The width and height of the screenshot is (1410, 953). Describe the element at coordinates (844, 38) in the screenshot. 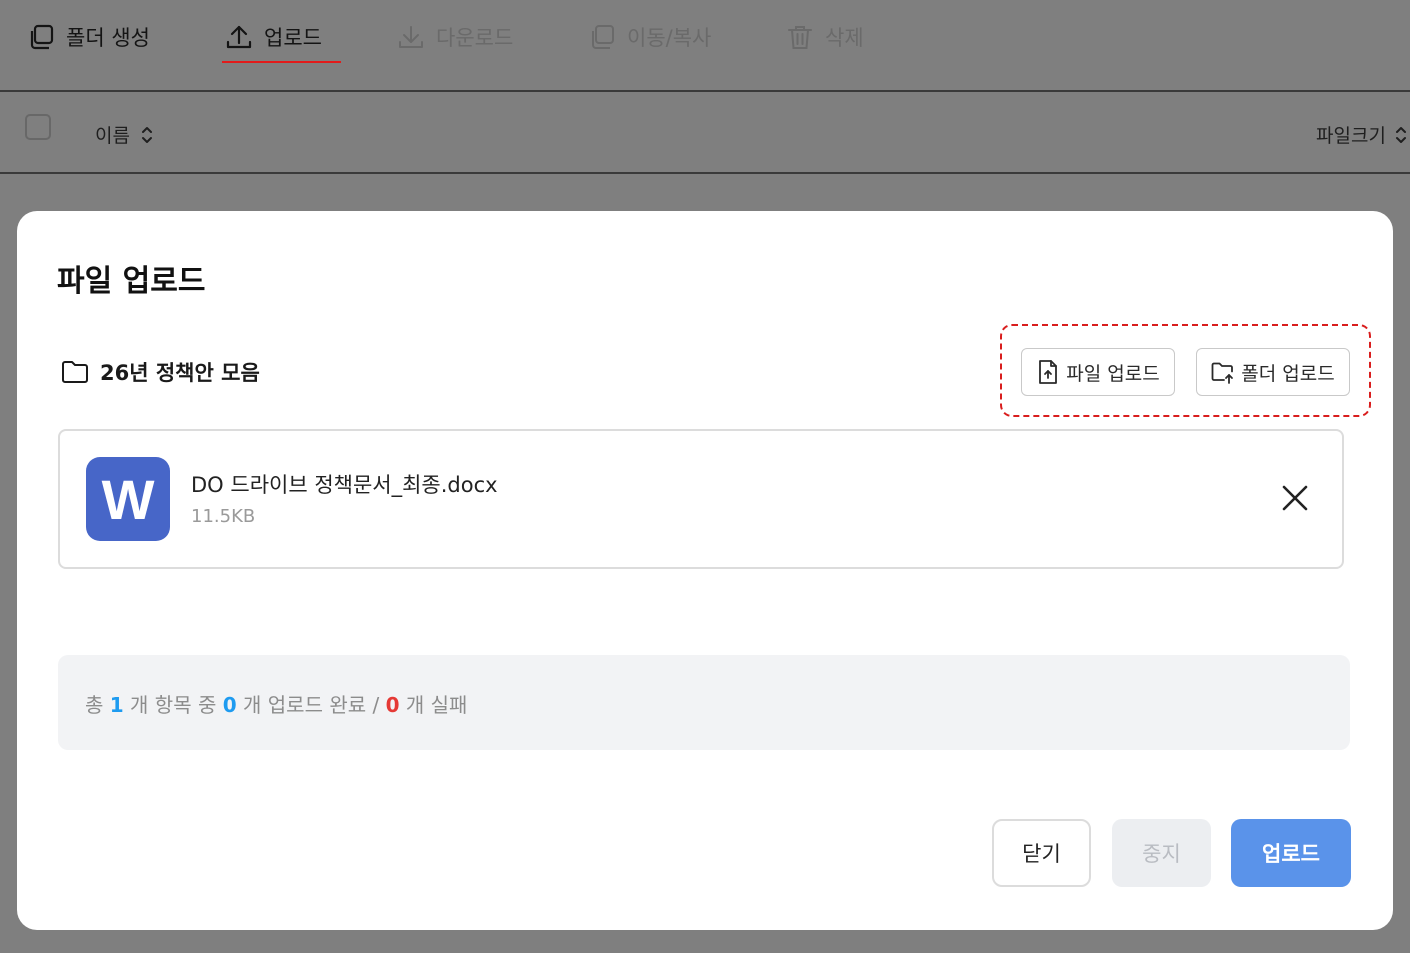

I see `delete-label: 삭제` at that location.